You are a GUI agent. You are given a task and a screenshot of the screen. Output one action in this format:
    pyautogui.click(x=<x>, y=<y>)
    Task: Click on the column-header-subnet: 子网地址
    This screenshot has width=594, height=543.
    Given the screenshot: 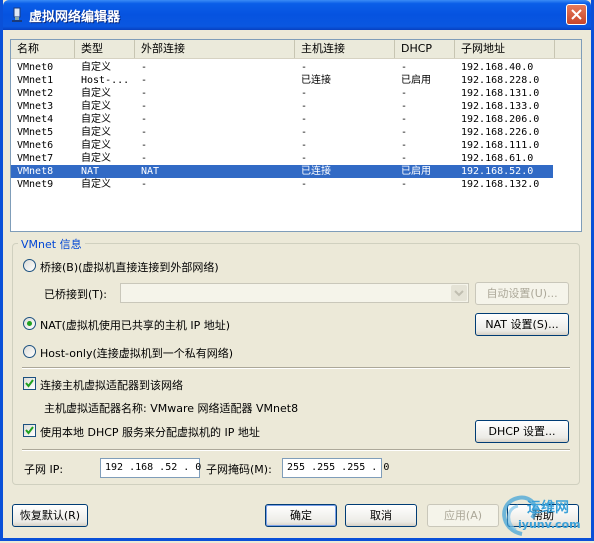 What is the action you would take?
    pyautogui.click(x=505, y=49)
    